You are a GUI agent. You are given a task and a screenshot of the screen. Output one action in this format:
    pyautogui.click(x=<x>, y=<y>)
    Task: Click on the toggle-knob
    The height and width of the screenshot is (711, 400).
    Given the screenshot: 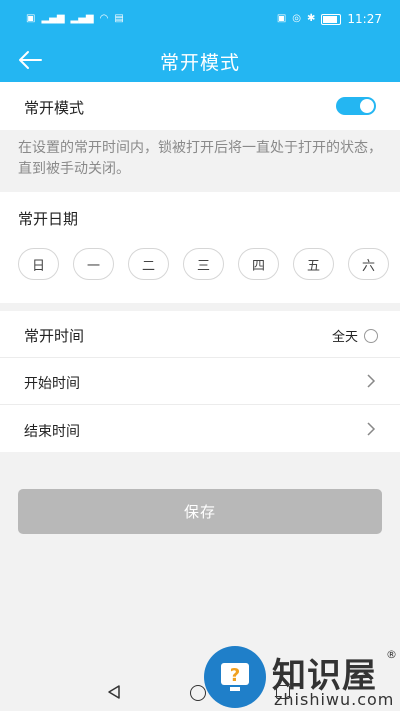 What is the action you would take?
    pyautogui.click(x=367, y=106)
    